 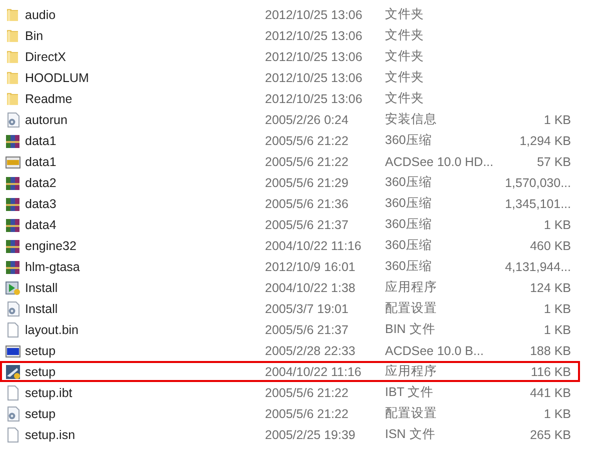 I want to click on setup-app-icon, so click(x=13, y=372).